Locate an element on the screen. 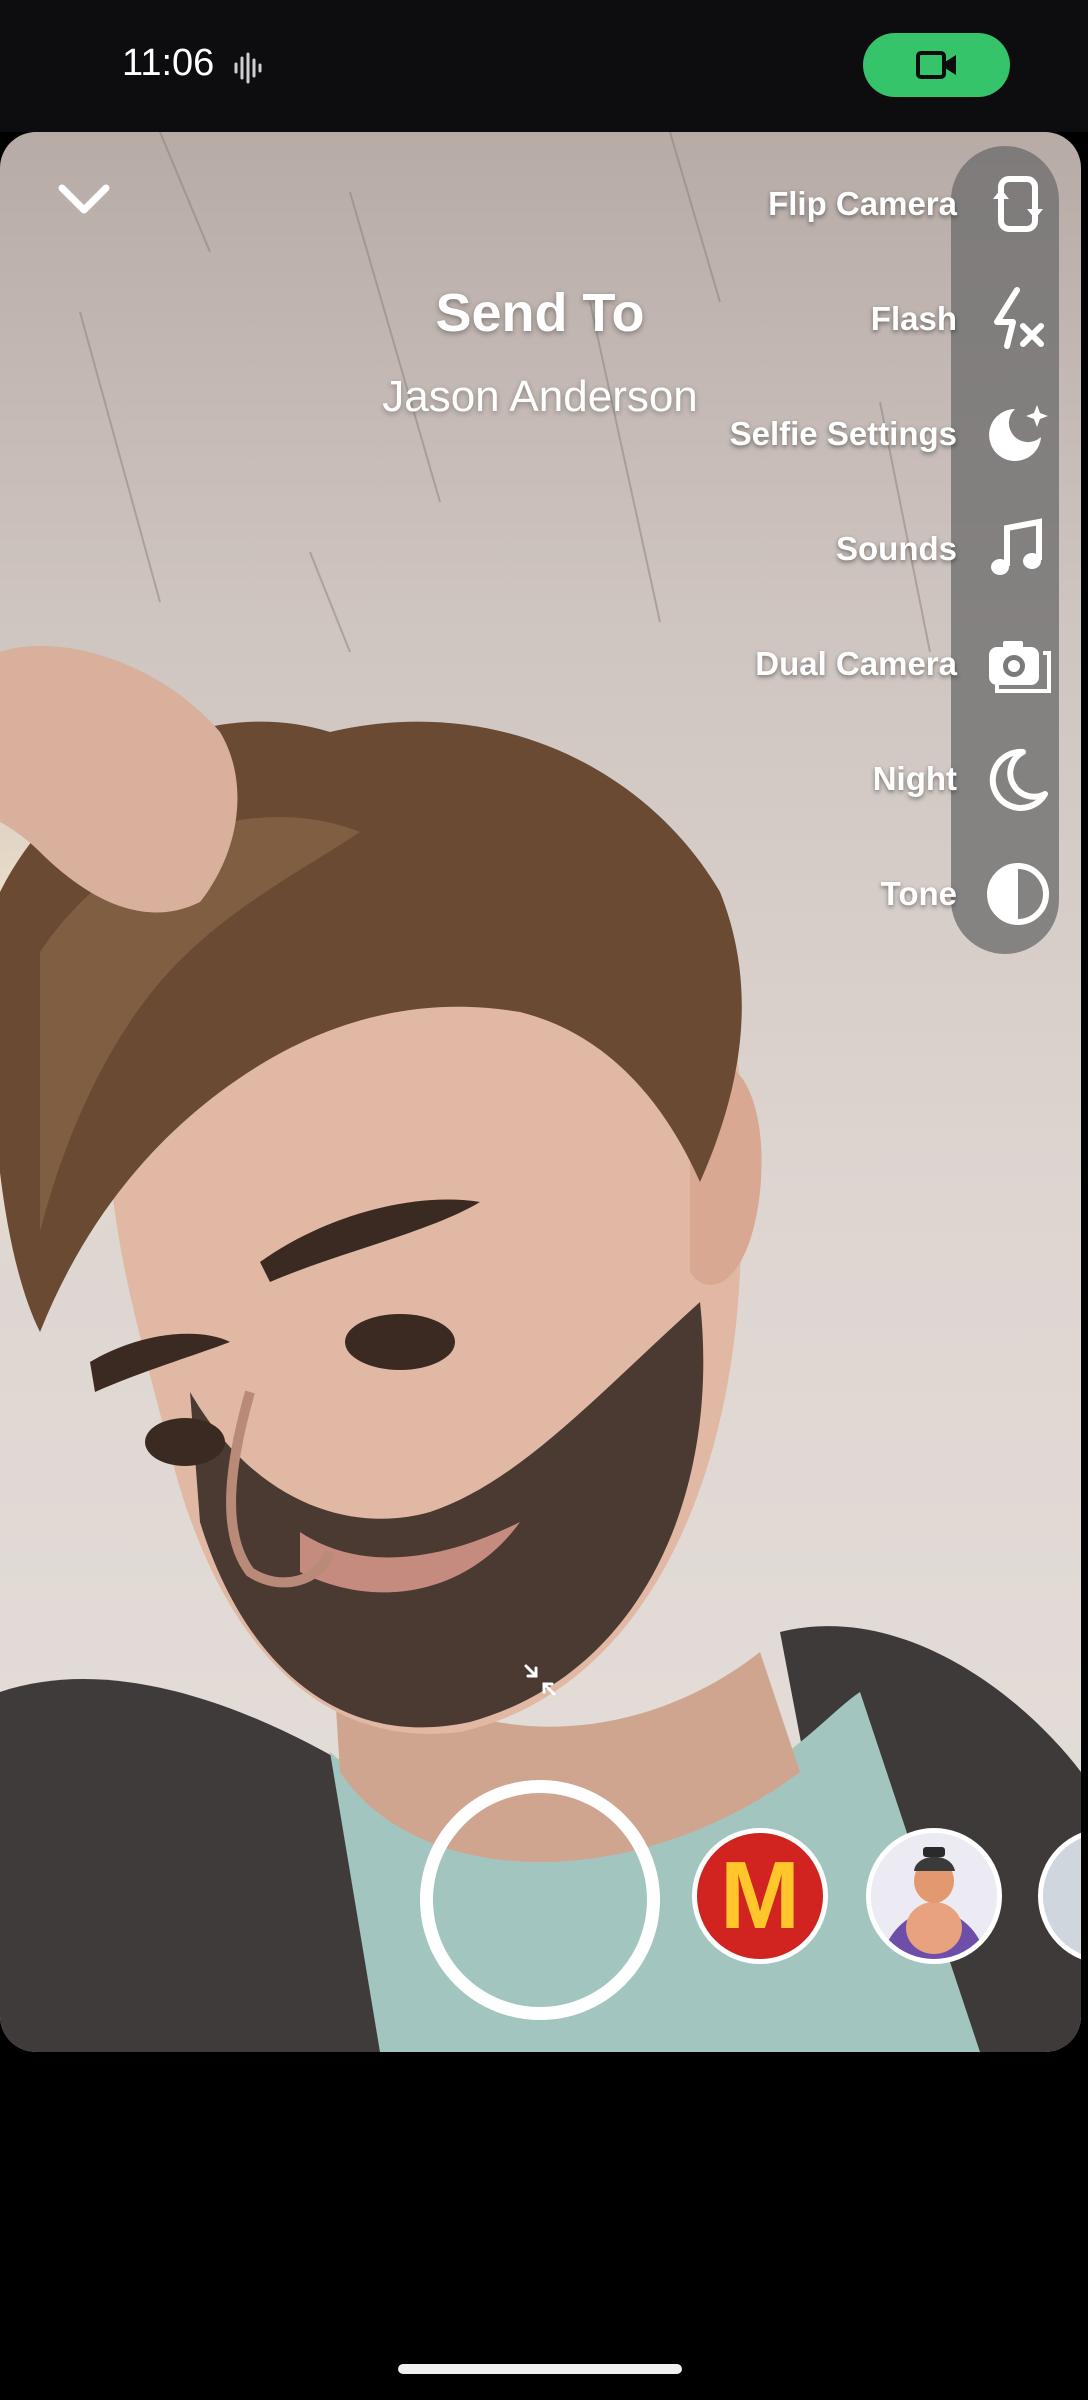 This screenshot has width=1088, height=2400. music-note-icon is located at coordinates (1016, 546).